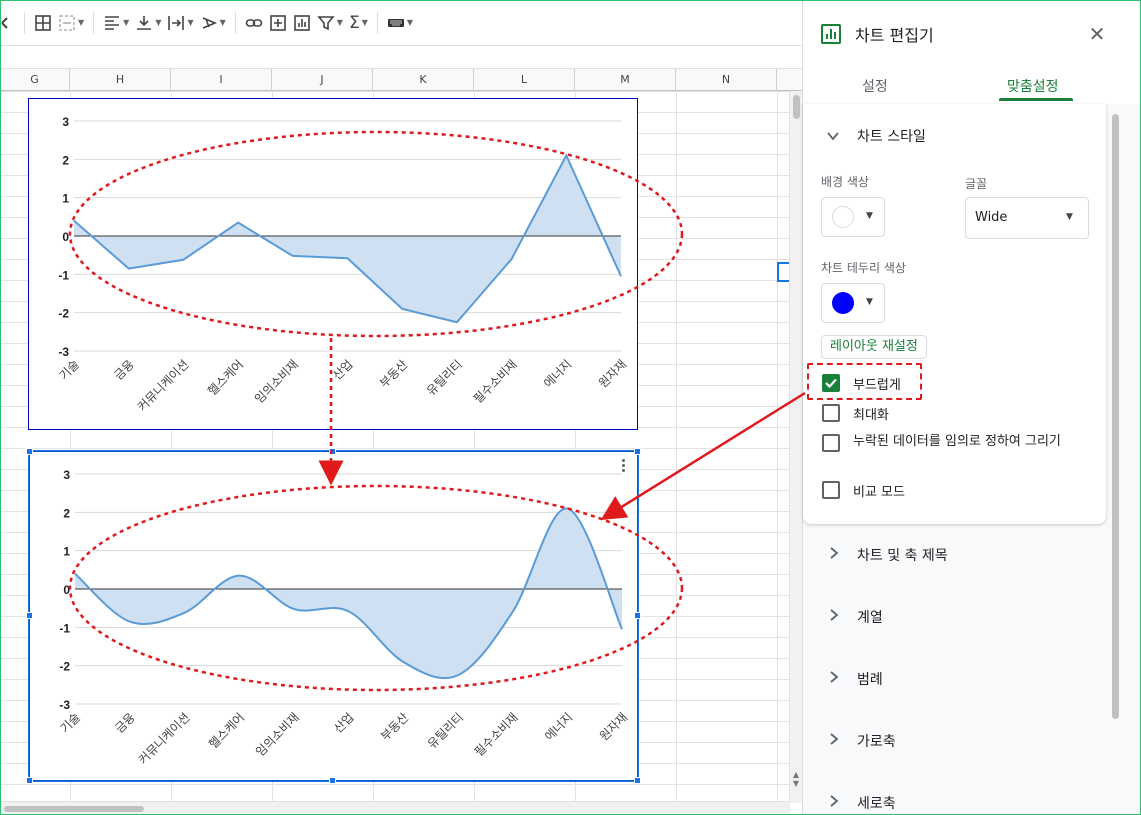 This screenshot has width=1141, height=815. What do you see at coordinates (875, 86) in the screenshot?
I see `tab-setup: 설정` at bounding box center [875, 86].